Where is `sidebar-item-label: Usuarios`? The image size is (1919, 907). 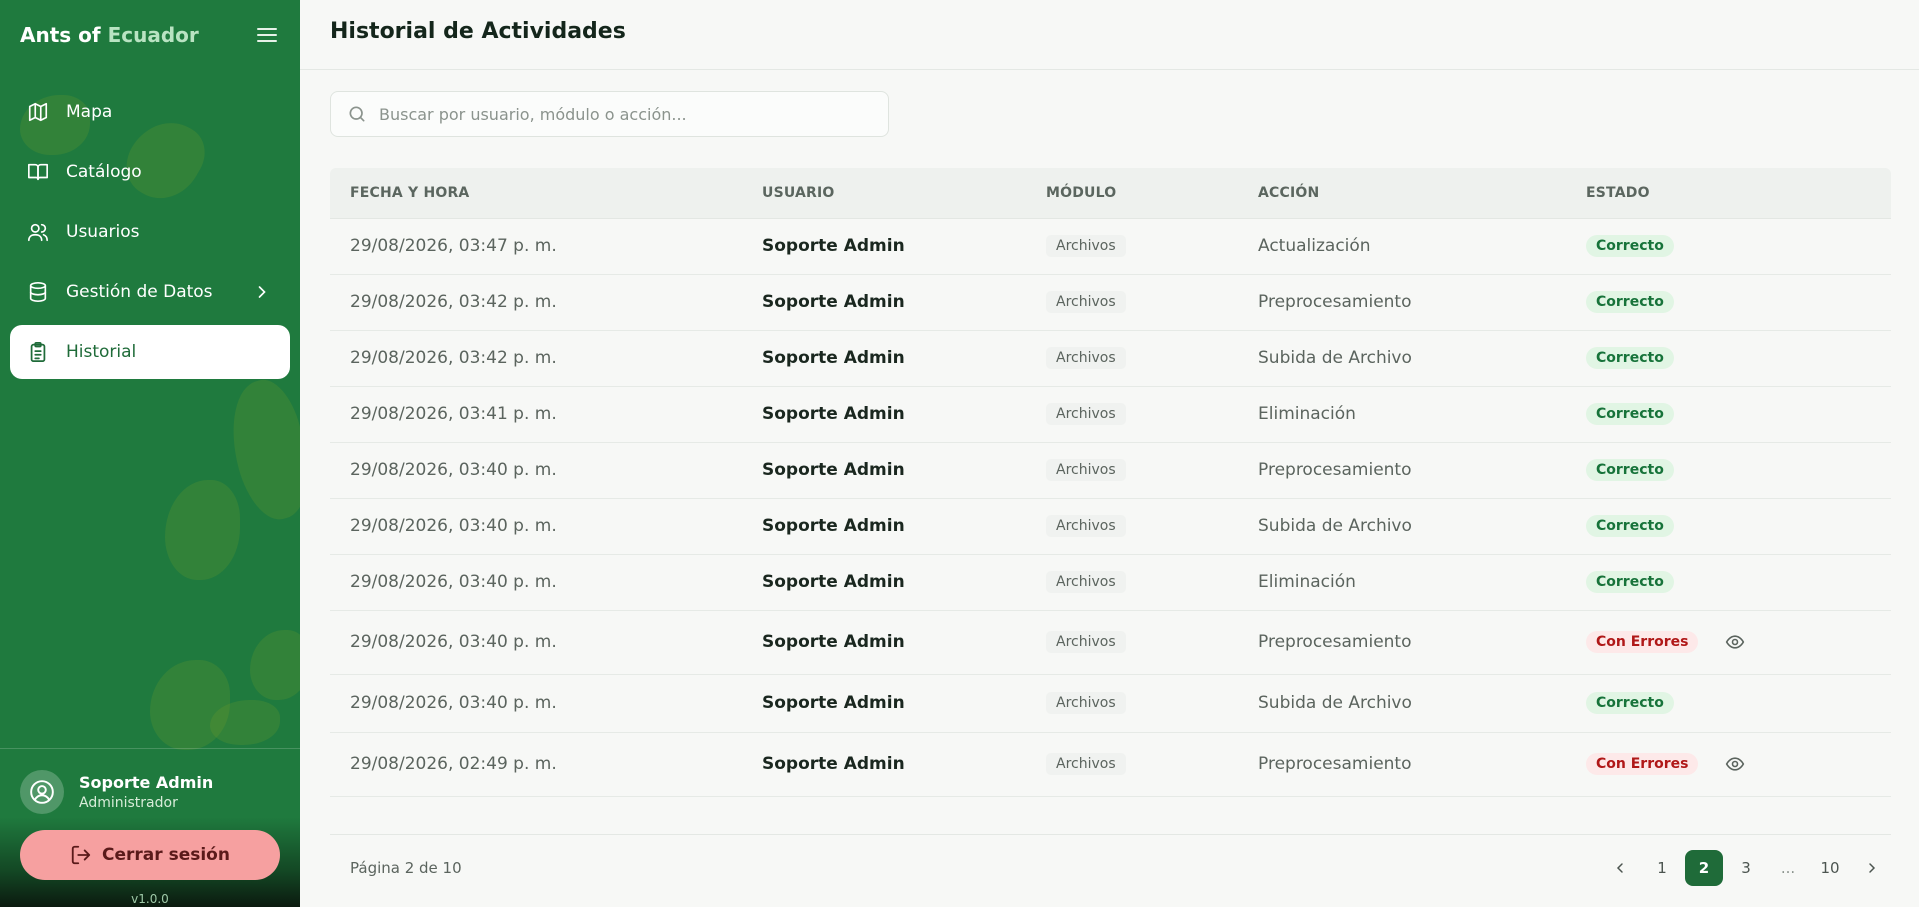 sidebar-item-label: Usuarios is located at coordinates (103, 232).